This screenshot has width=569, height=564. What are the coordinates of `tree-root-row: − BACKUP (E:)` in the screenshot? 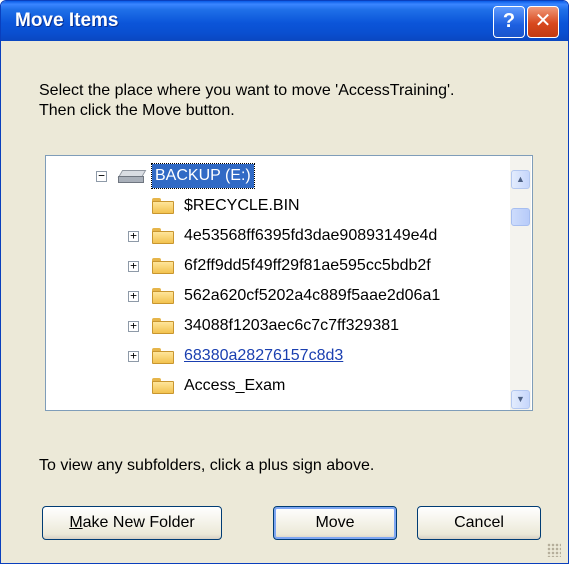 It's located at (278, 176).